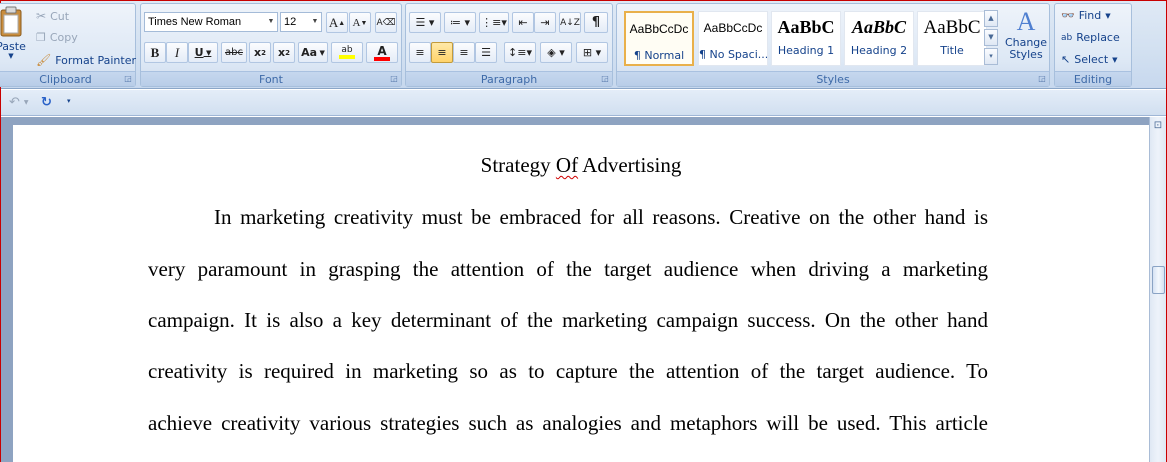  I want to click on align-right-icon: ≡, so click(464, 52).